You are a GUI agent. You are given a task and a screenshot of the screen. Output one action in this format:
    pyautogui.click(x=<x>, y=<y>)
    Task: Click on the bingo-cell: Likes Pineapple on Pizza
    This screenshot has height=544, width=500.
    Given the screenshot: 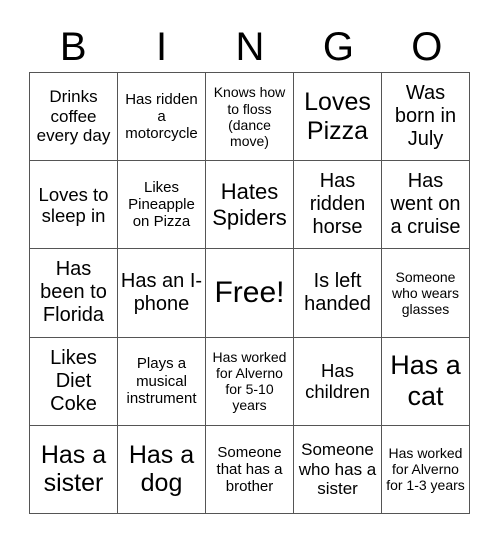 What is the action you would take?
    pyautogui.click(x=162, y=205)
    